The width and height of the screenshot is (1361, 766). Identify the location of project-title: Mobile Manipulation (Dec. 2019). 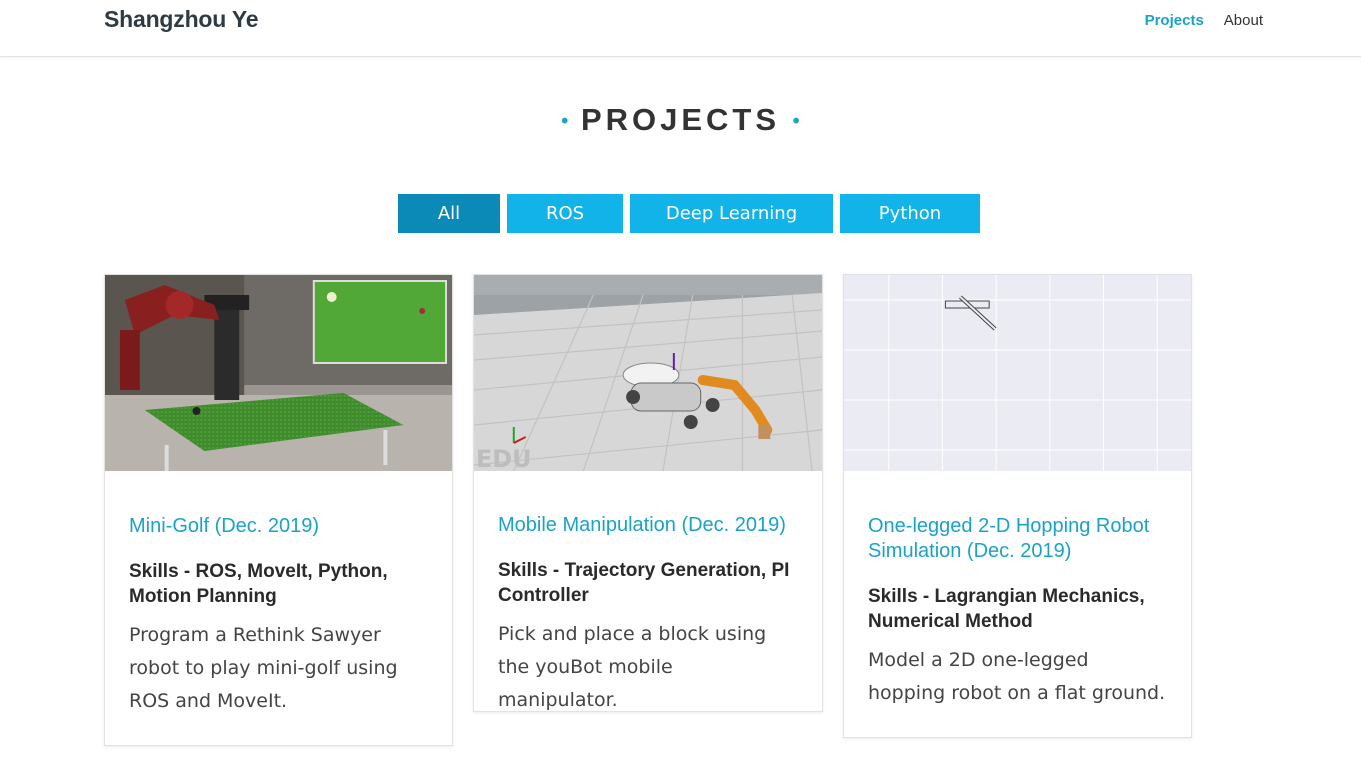
(648, 525).